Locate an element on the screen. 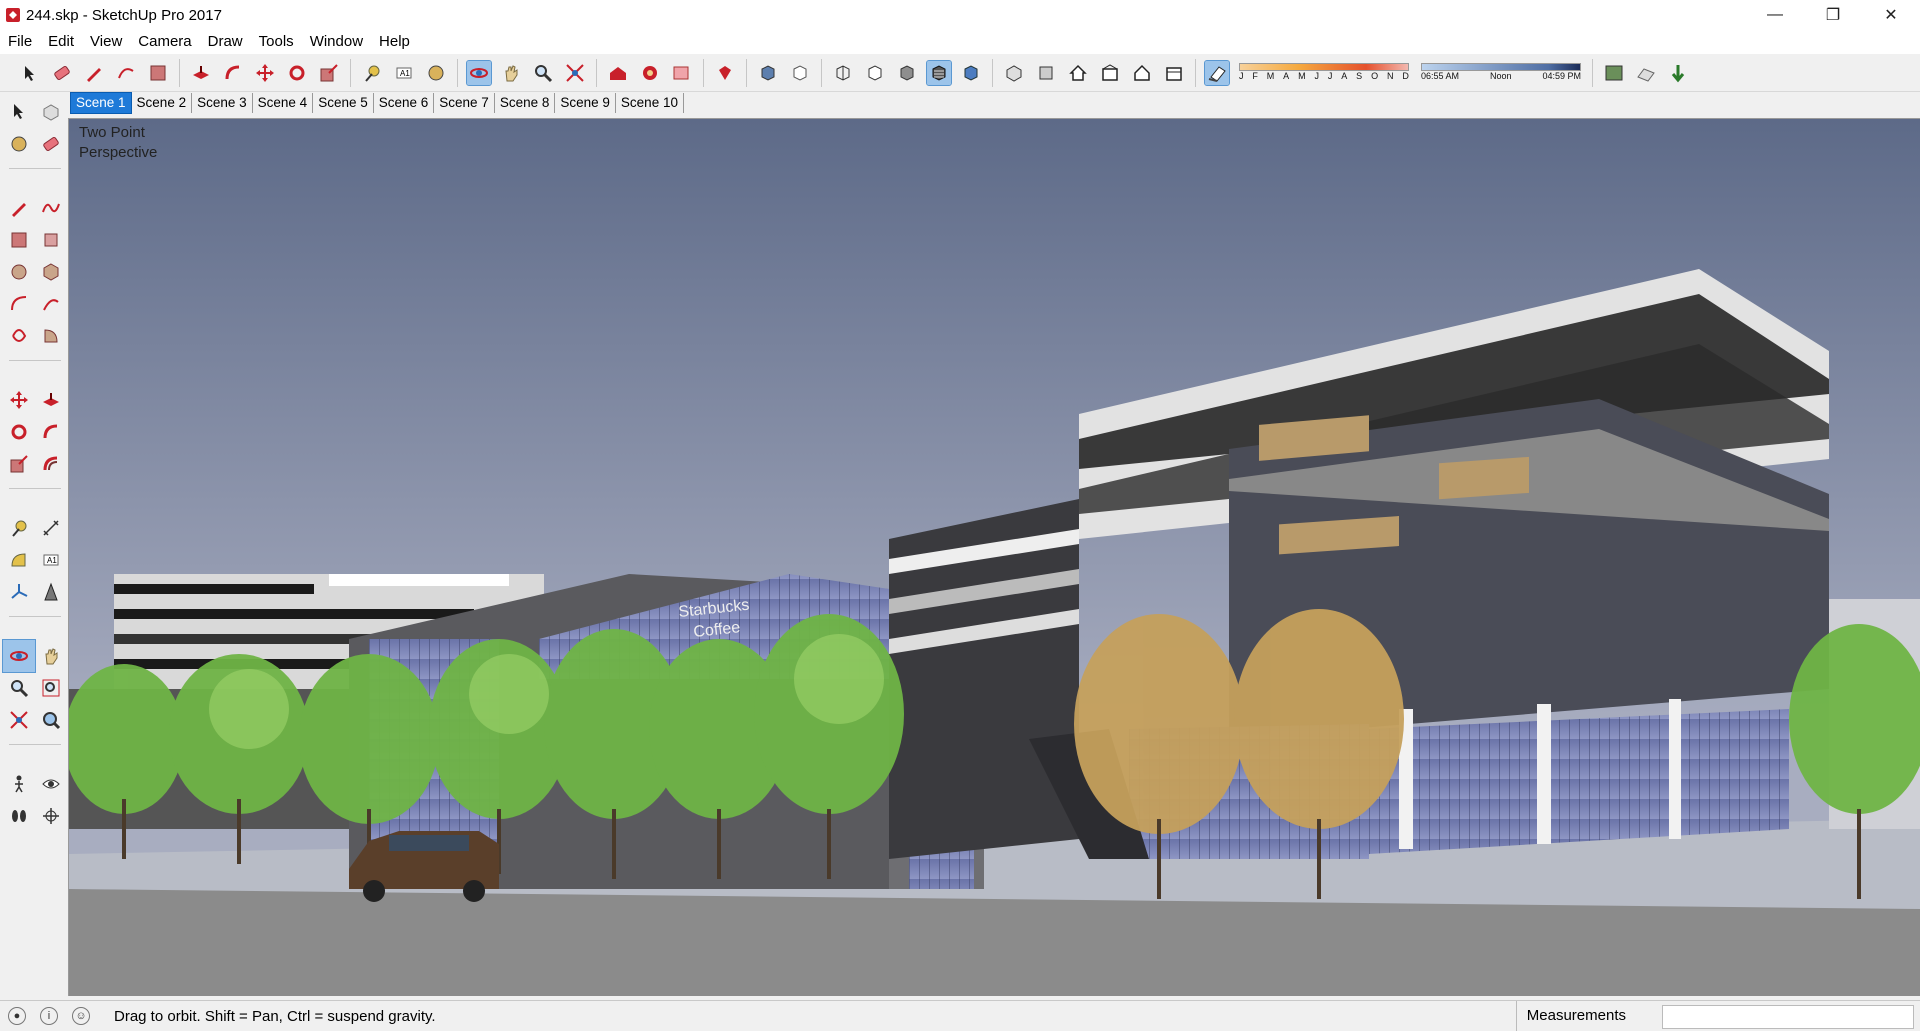  shaded-textures-style-icon is located at coordinates (939, 72).